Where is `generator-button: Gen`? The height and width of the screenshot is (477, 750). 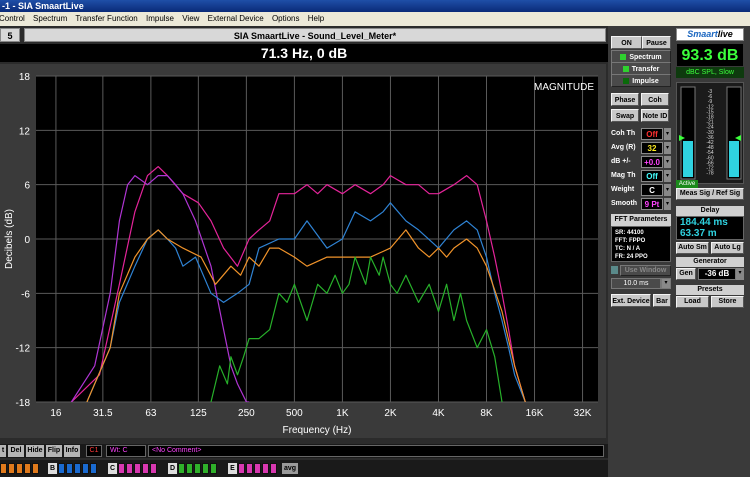 generator-button: Gen is located at coordinates (686, 274).